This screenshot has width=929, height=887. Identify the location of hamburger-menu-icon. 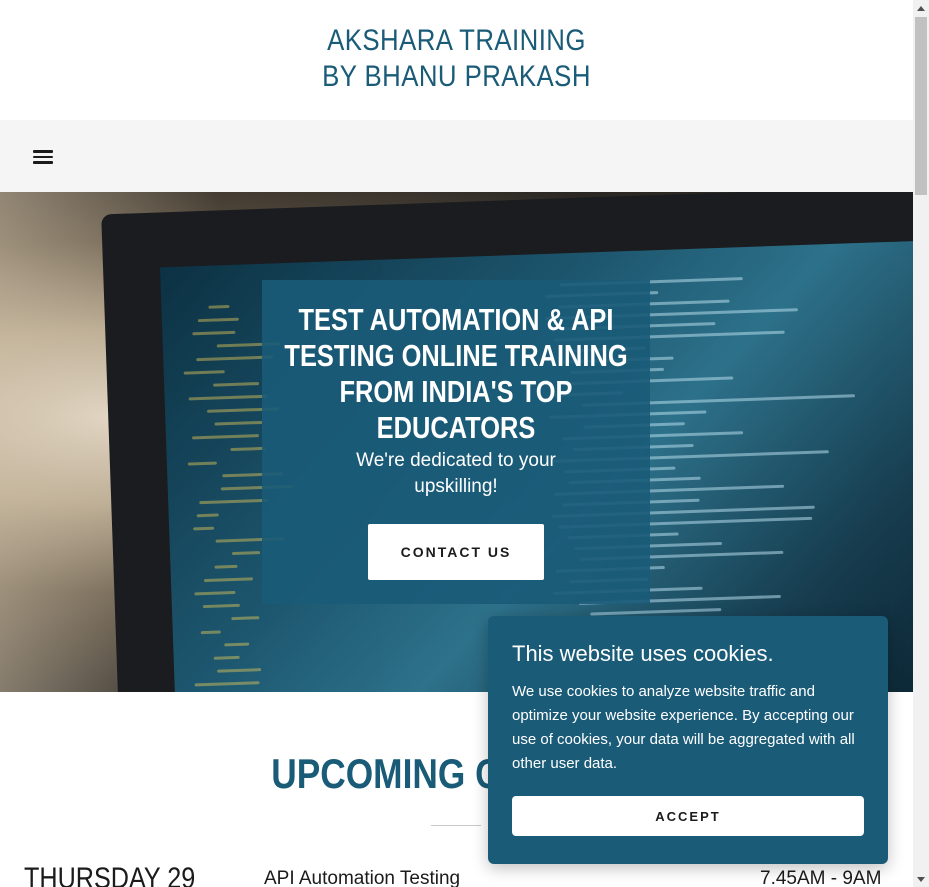
(44, 156).